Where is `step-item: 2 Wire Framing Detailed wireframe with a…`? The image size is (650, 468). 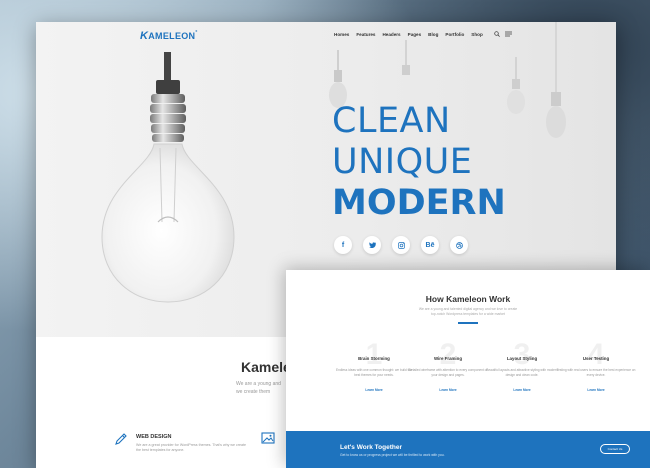 step-item: 2 Wire Framing Detailed wireframe with a… is located at coordinates (448, 365).